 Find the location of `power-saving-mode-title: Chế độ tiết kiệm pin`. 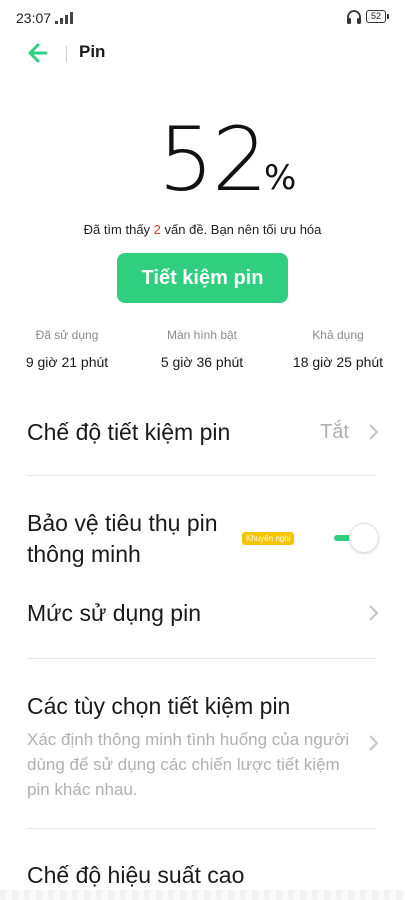

power-saving-mode-title: Chế độ tiết kiệm pin is located at coordinates (129, 432).